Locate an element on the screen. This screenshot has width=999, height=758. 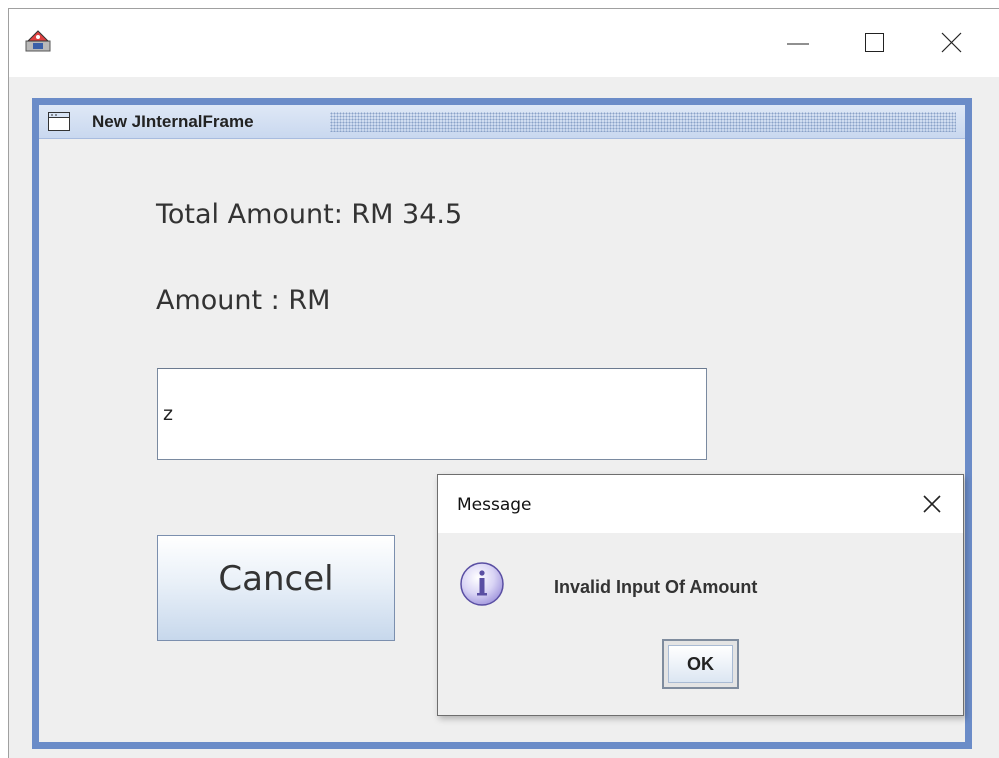
internal-frame-titlebar: New JInternalFrame is located at coordinates (502, 122).